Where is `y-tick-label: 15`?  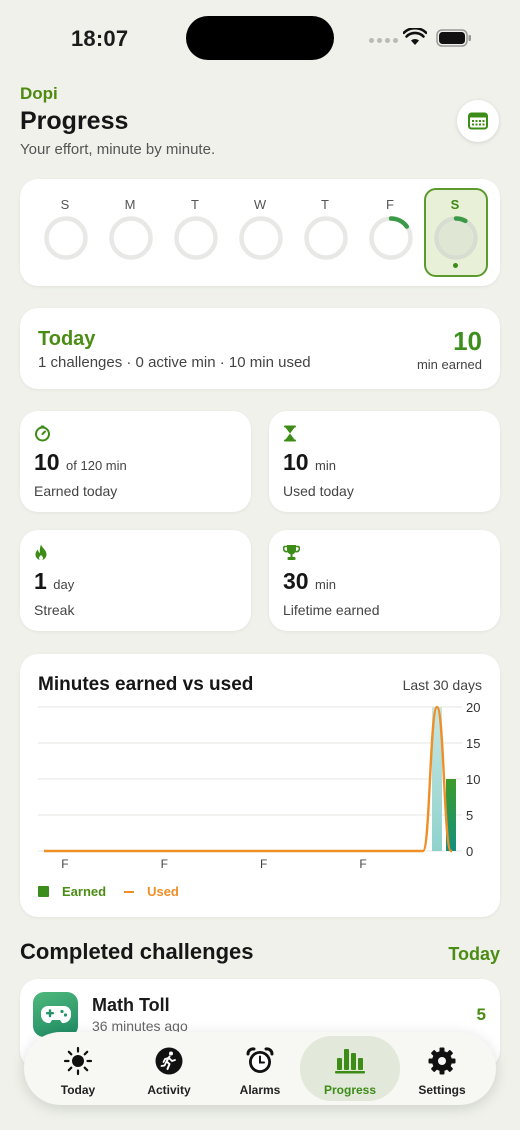 y-tick-label: 15 is located at coordinates (473, 743).